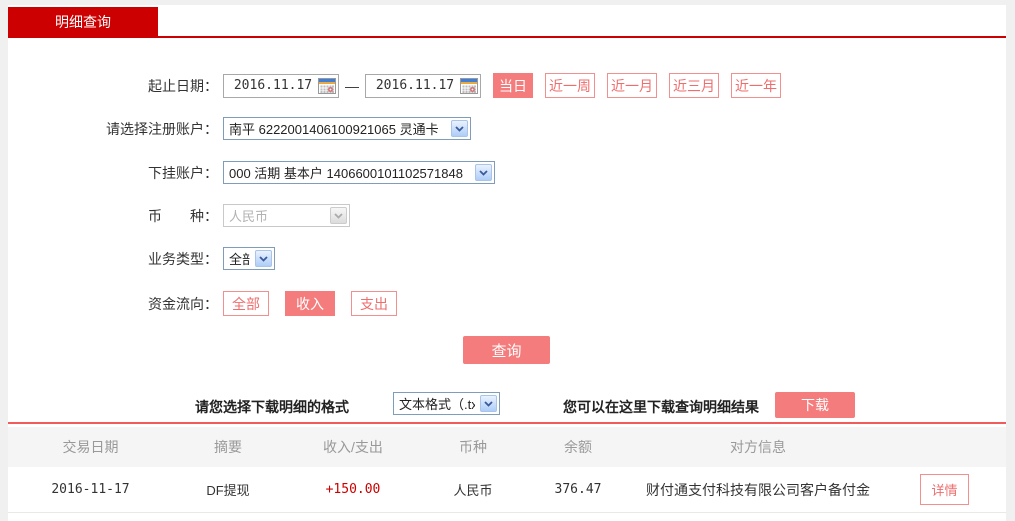 The image size is (1015, 521). Describe the element at coordinates (353, 447) in the screenshot. I see `header-income-expense: 收入/支出` at that location.